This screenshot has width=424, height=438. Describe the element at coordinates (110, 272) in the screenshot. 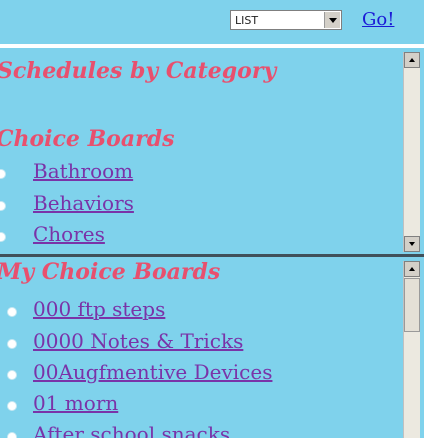

I see `my-boards-title: My Choice Boards` at that location.